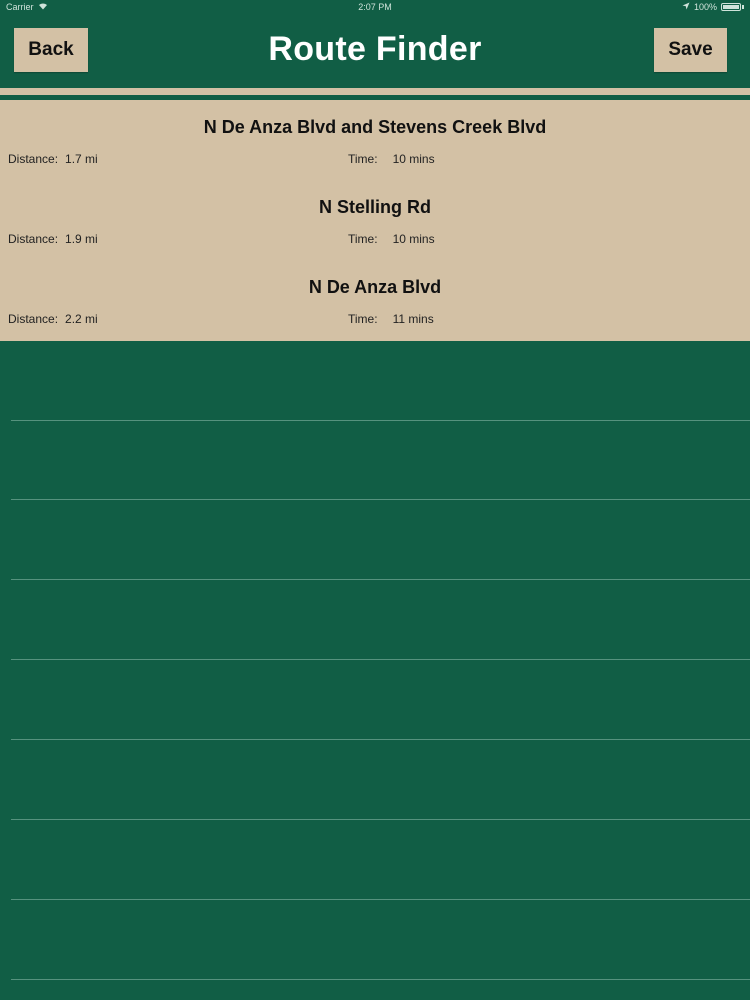 This screenshot has width=750, height=1000. I want to click on navigation-bar: Back Route Finder Save, so click(375, 52).